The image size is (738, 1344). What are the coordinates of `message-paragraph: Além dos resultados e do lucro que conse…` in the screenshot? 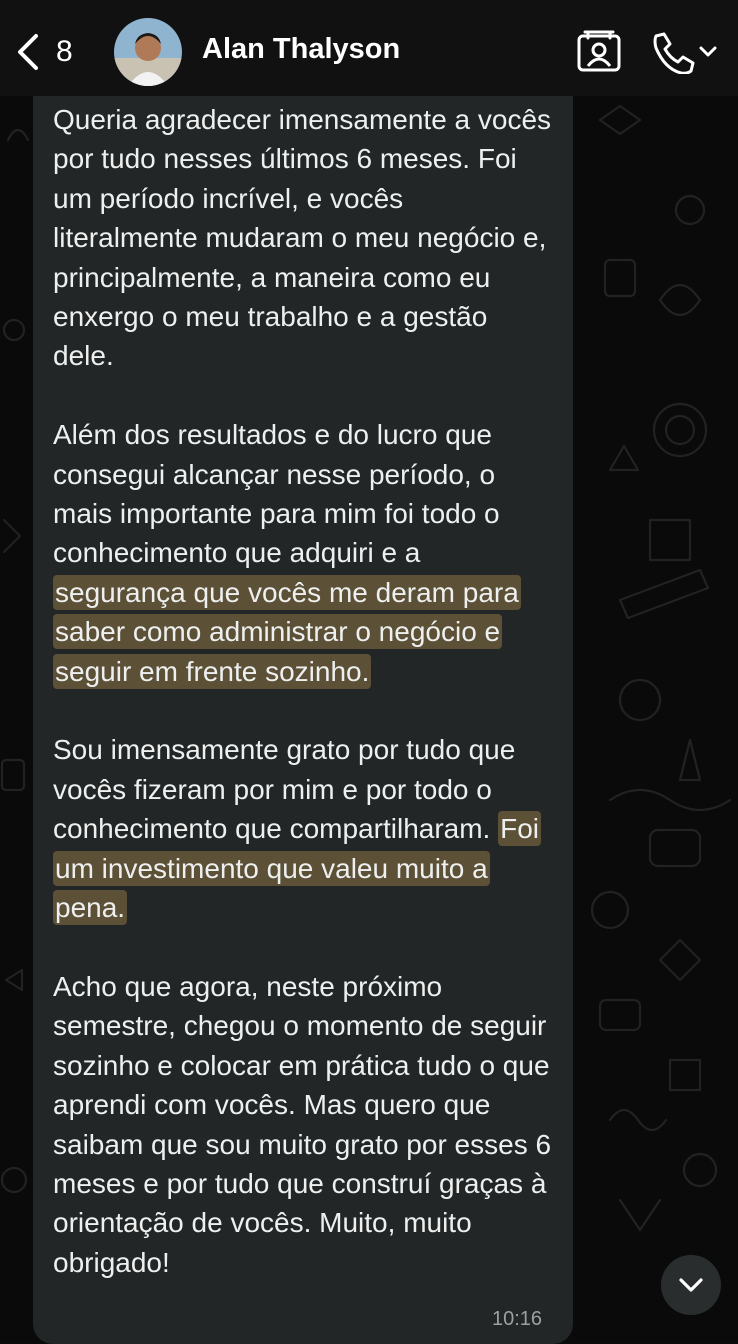 It's located at (303, 553).